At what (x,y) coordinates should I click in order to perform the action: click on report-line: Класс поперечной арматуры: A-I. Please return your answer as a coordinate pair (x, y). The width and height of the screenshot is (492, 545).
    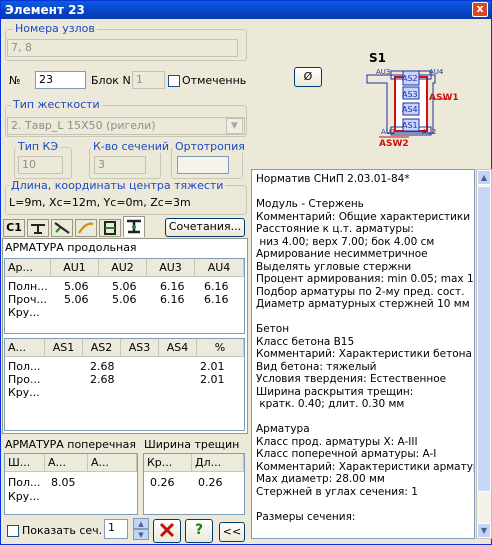
    Looking at the image, I should click on (346, 454).